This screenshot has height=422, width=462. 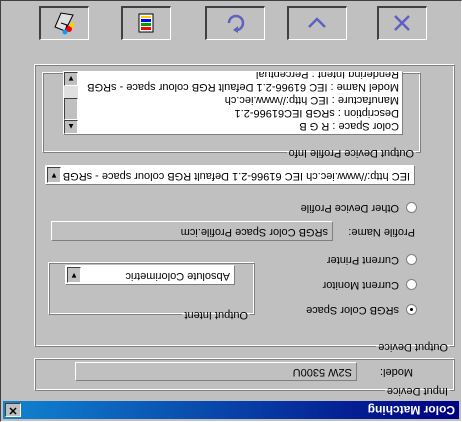 What do you see at coordinates (352, 310) in the screenshot?
I see `radio-srgb-label: sRGB Color Space` at bounding box center [352, 310].